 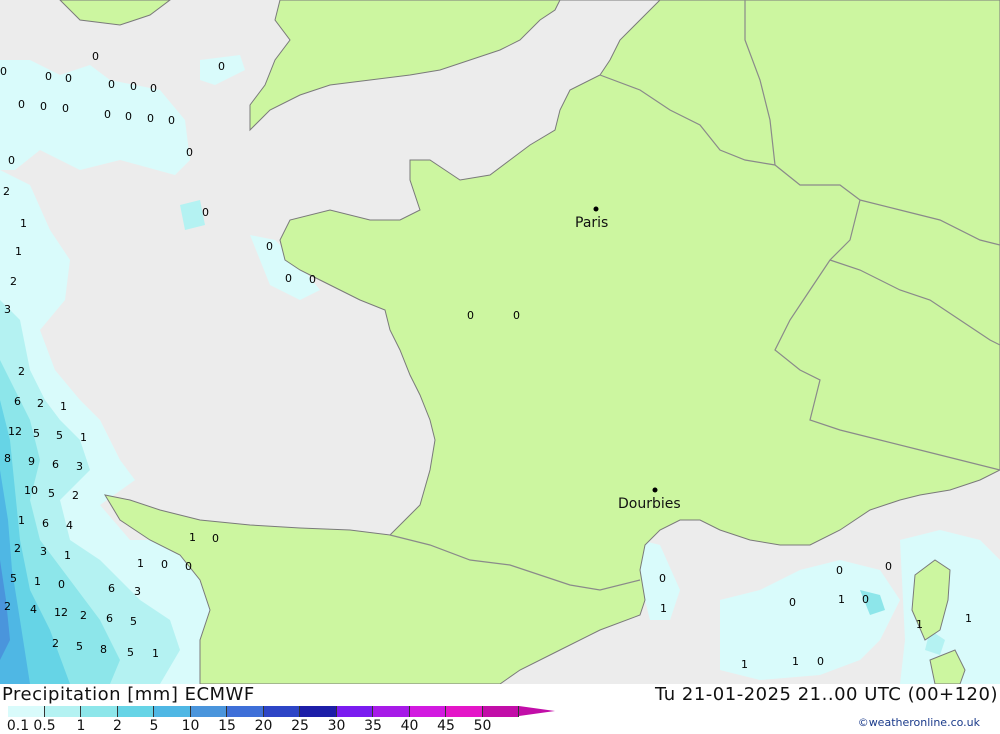 What do you see at coordinates (227, 726) in the screenshot?
I see `legend-label: 15` at bounding box center [227, 726].